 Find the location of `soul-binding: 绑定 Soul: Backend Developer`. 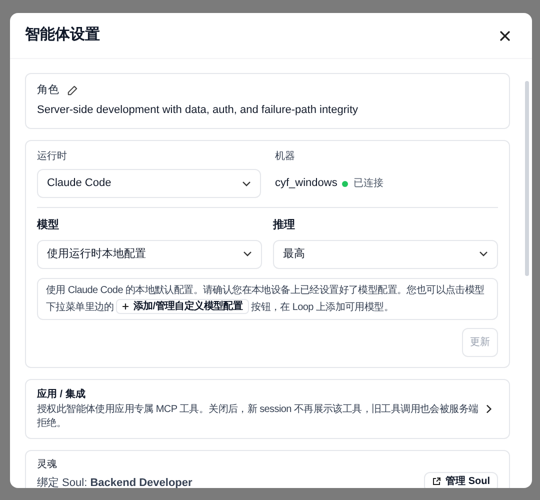

soul-binding: 绑定 Soul: Backend Developer is located at coordinates (114, 482).